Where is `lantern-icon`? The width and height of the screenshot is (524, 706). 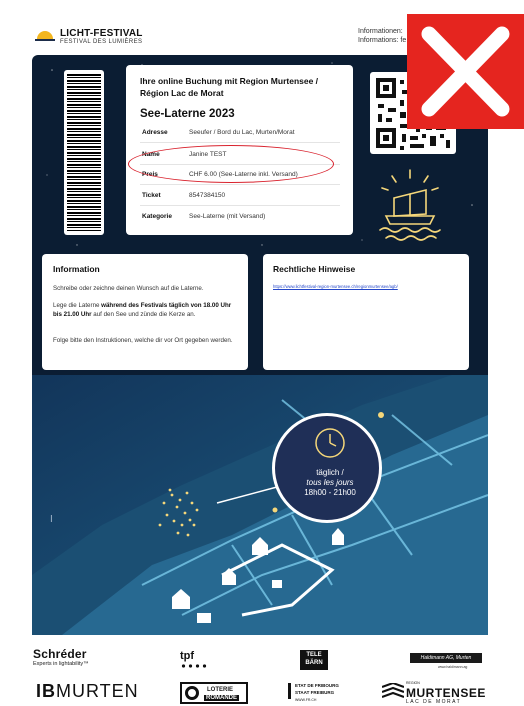
lantern-icon is located at coordinates (410, 205).